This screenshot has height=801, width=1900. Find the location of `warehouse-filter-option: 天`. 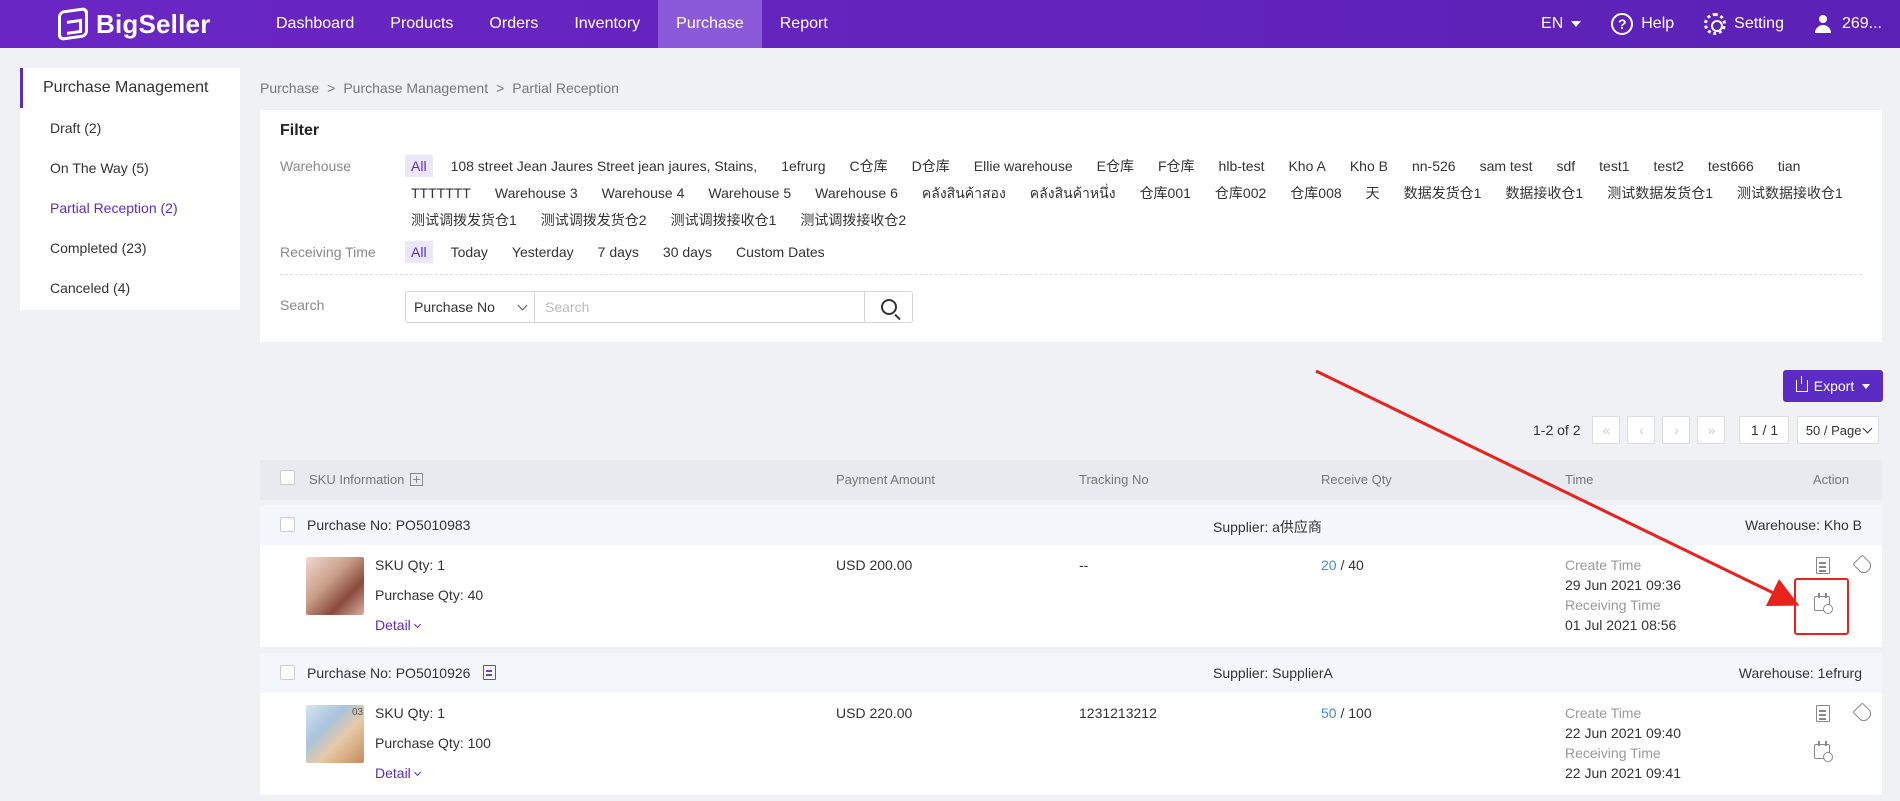

warehouse-filter-option: 天 is located at coordinates (1373, 193).